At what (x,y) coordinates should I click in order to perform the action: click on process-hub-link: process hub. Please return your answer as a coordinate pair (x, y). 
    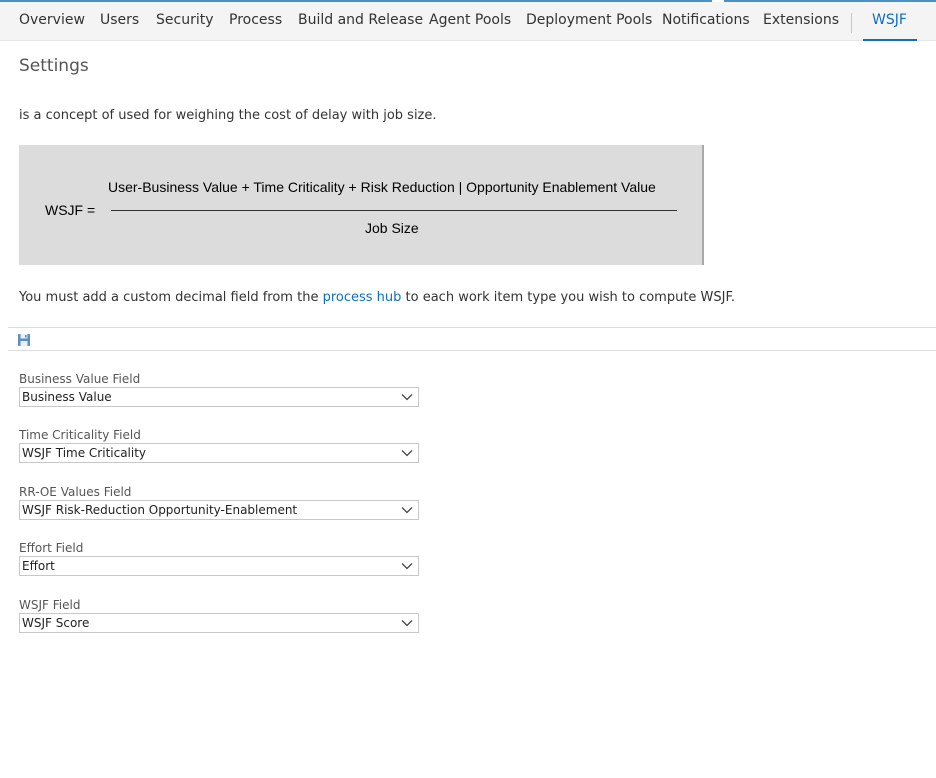
    Looking at the image, I should click on (362, 297).